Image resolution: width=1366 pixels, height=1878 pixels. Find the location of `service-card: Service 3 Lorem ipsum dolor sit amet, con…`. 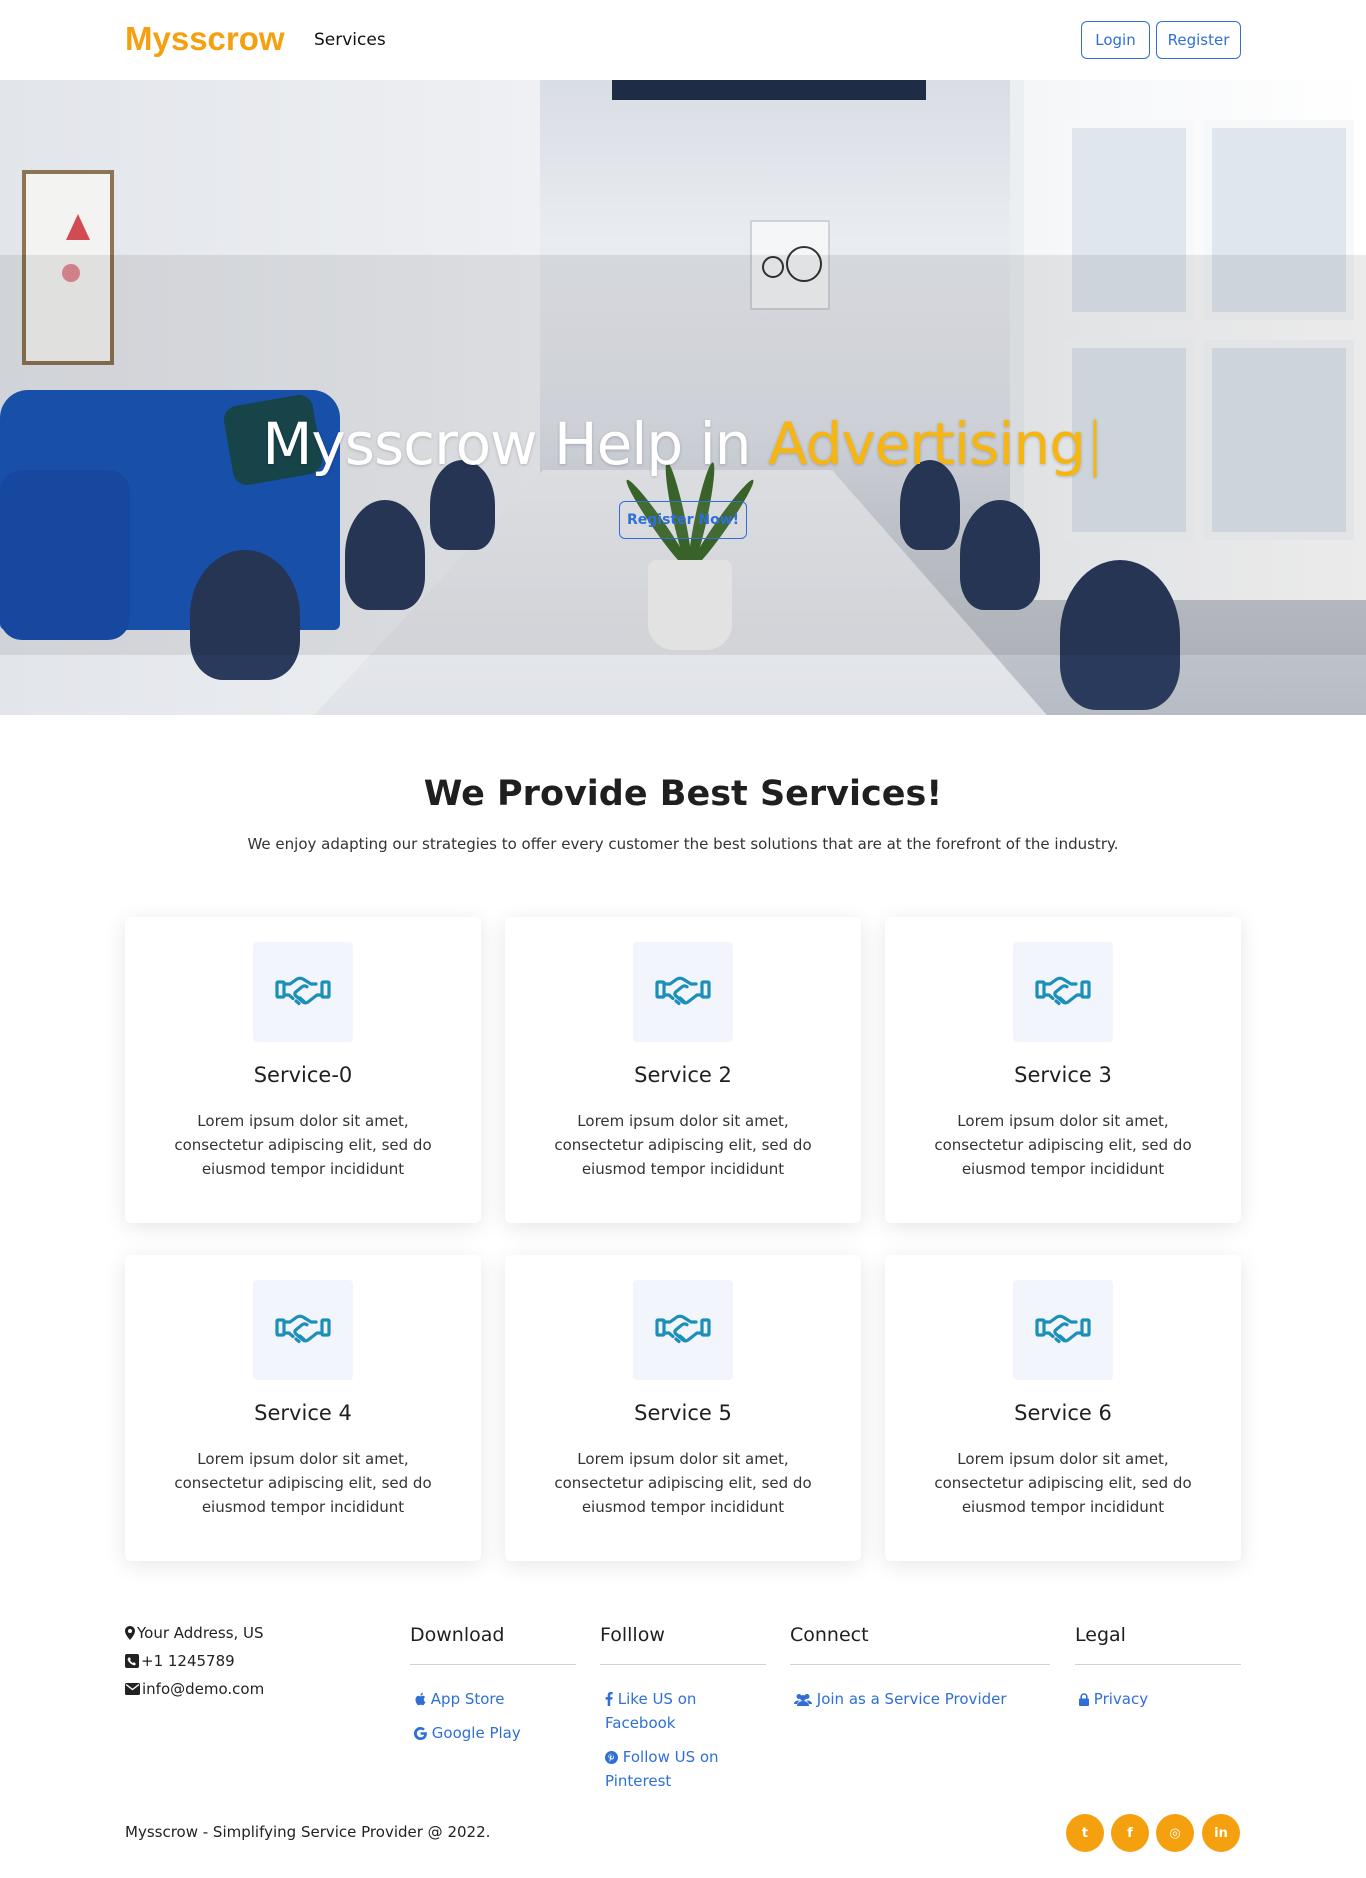

service-card: Service 3 Lorem ipsum dolor sit amet, con… is located at coordinates (1063, 1070).